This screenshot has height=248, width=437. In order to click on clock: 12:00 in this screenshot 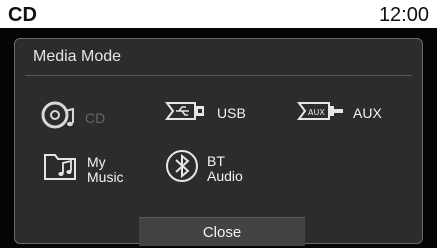, I will do `click(403, 15)`.